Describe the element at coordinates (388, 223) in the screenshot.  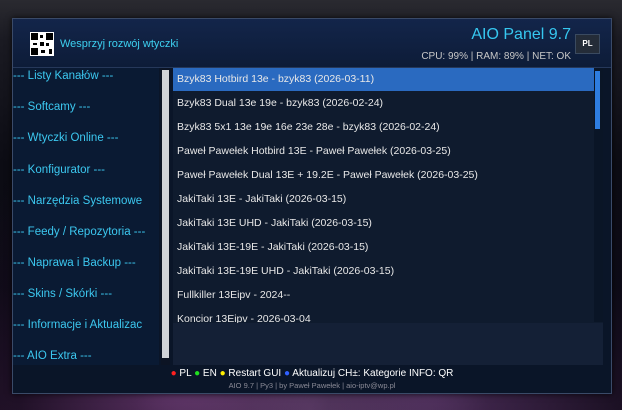
I see `list-item: JakiTaki 13E UHD - JakiTaki (2026-03-15)` at that location.